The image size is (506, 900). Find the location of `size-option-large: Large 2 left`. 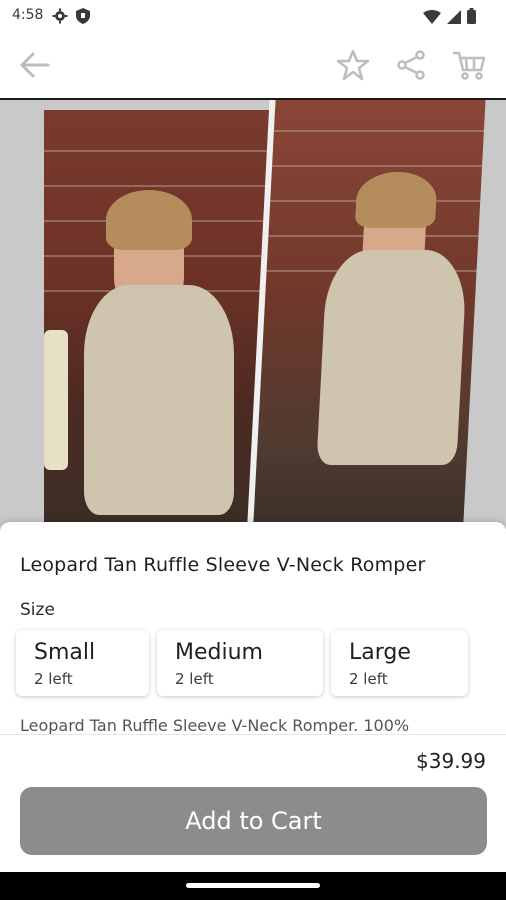

size-option-large: Large 2 left is located at coordinates (399, 663).